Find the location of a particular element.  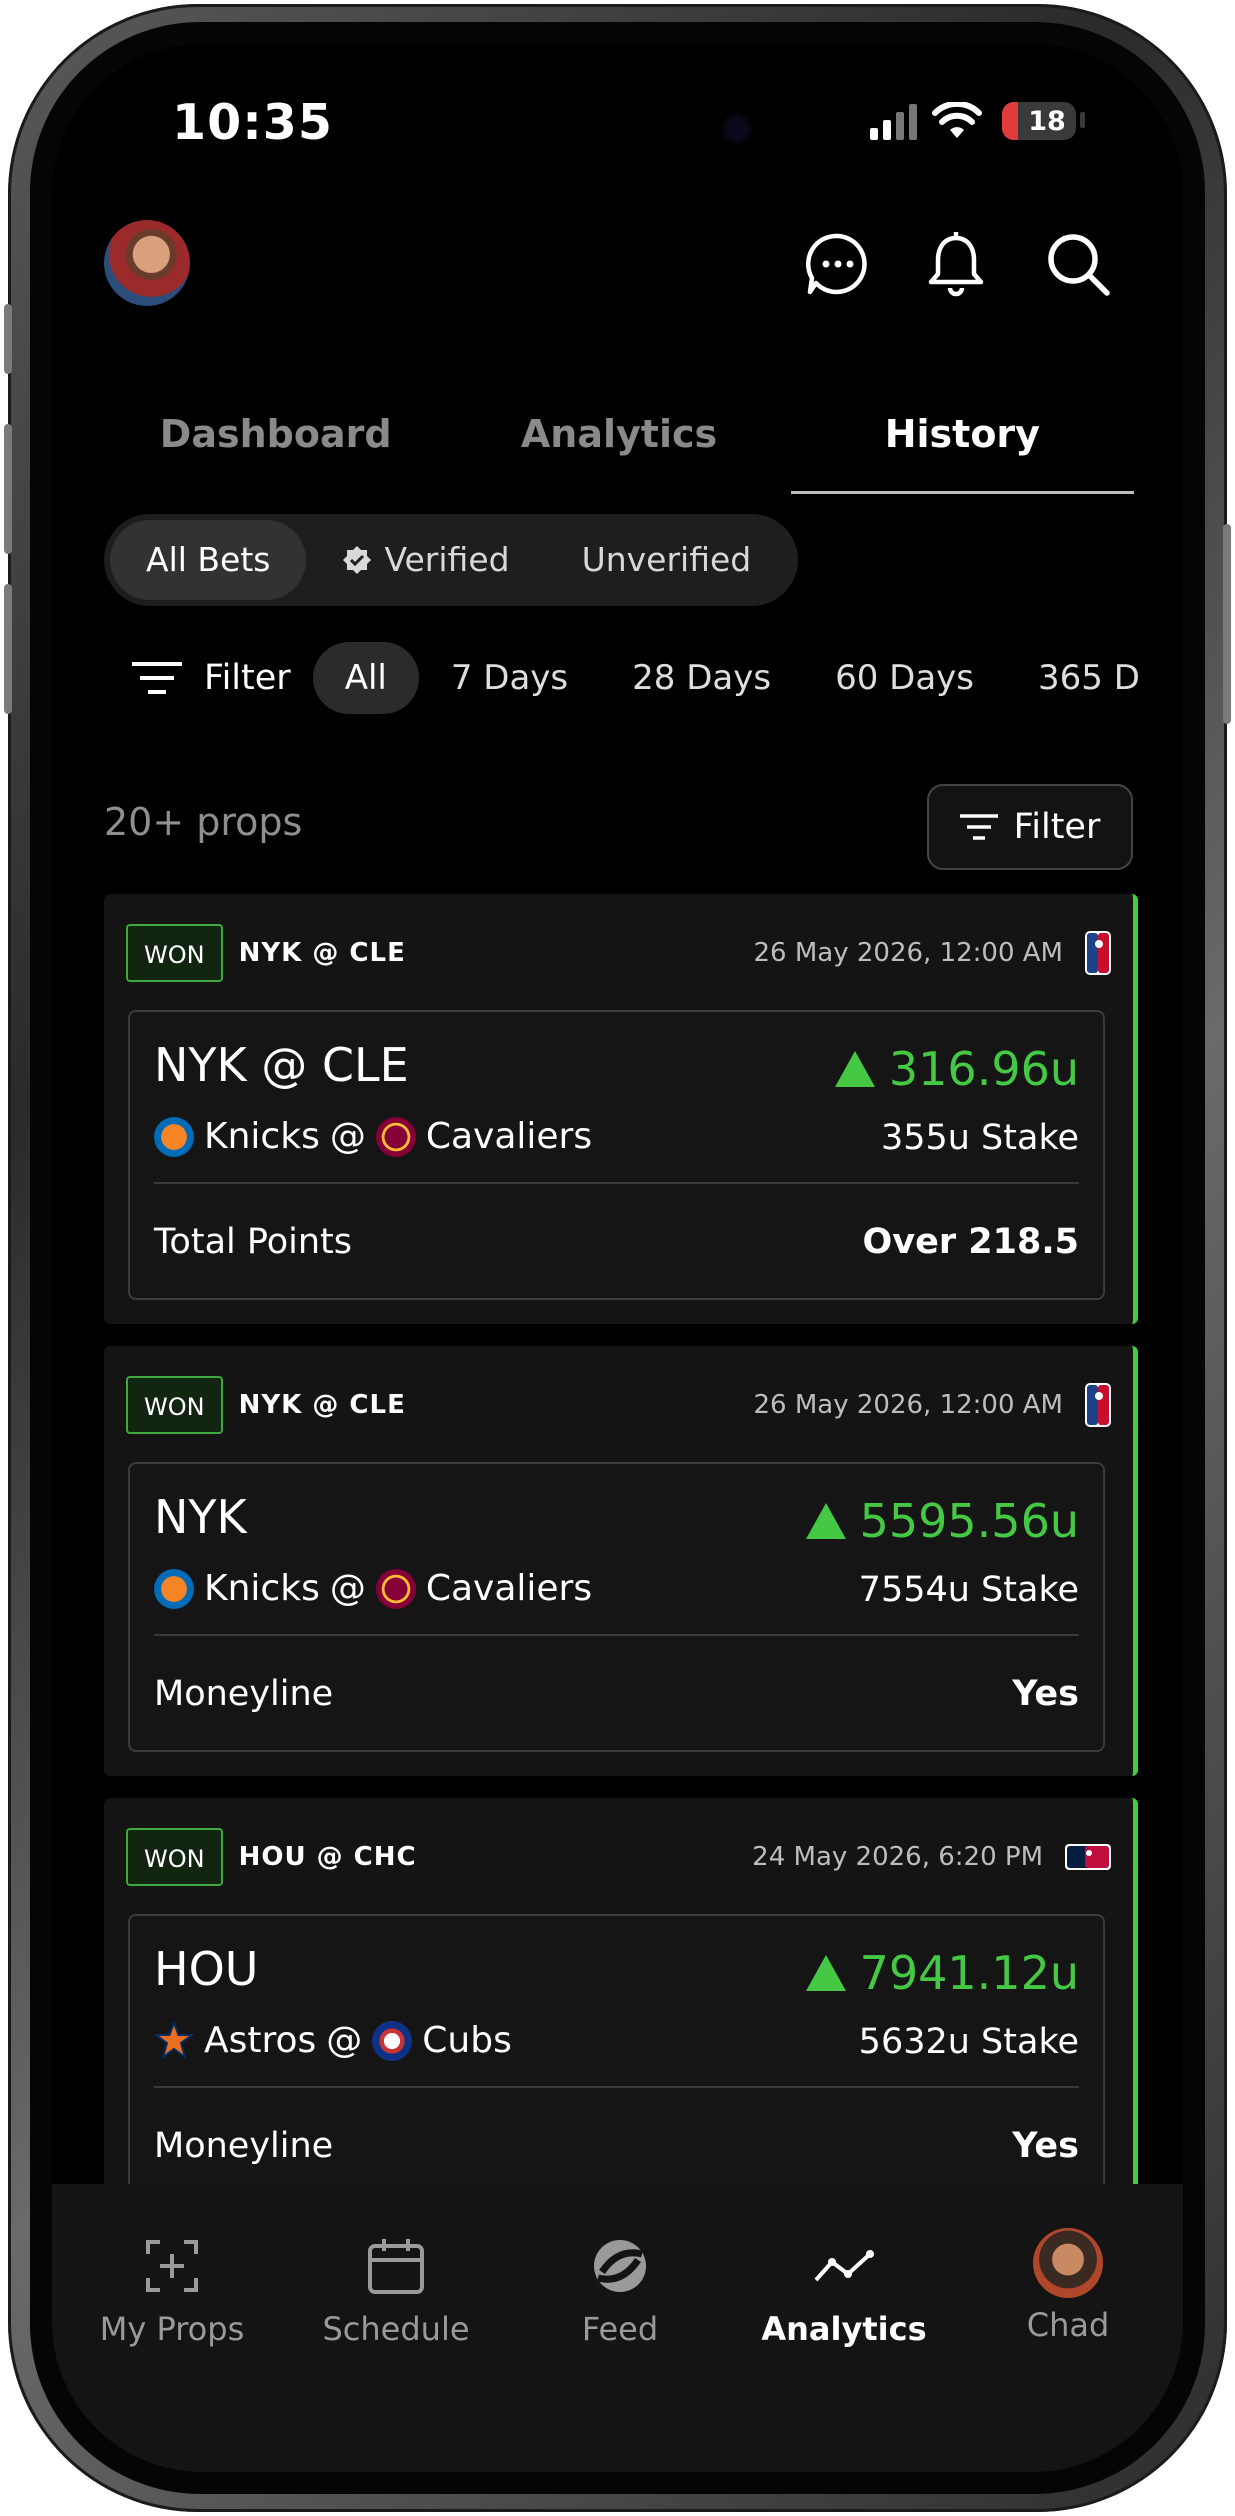

verified-badge-icon is located at coordinates (357, 560).